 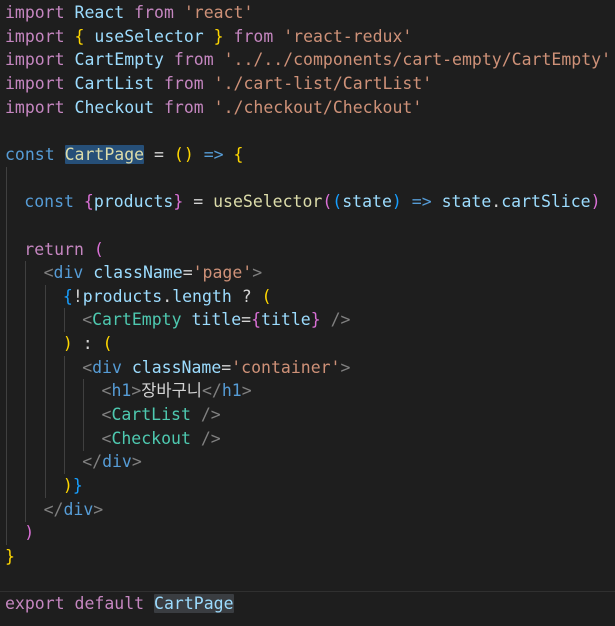 What do you see at coordinates (307, 296) in the screenshot?
I see `code-line: {!products.length ? (` at bounding box center [307, 296].